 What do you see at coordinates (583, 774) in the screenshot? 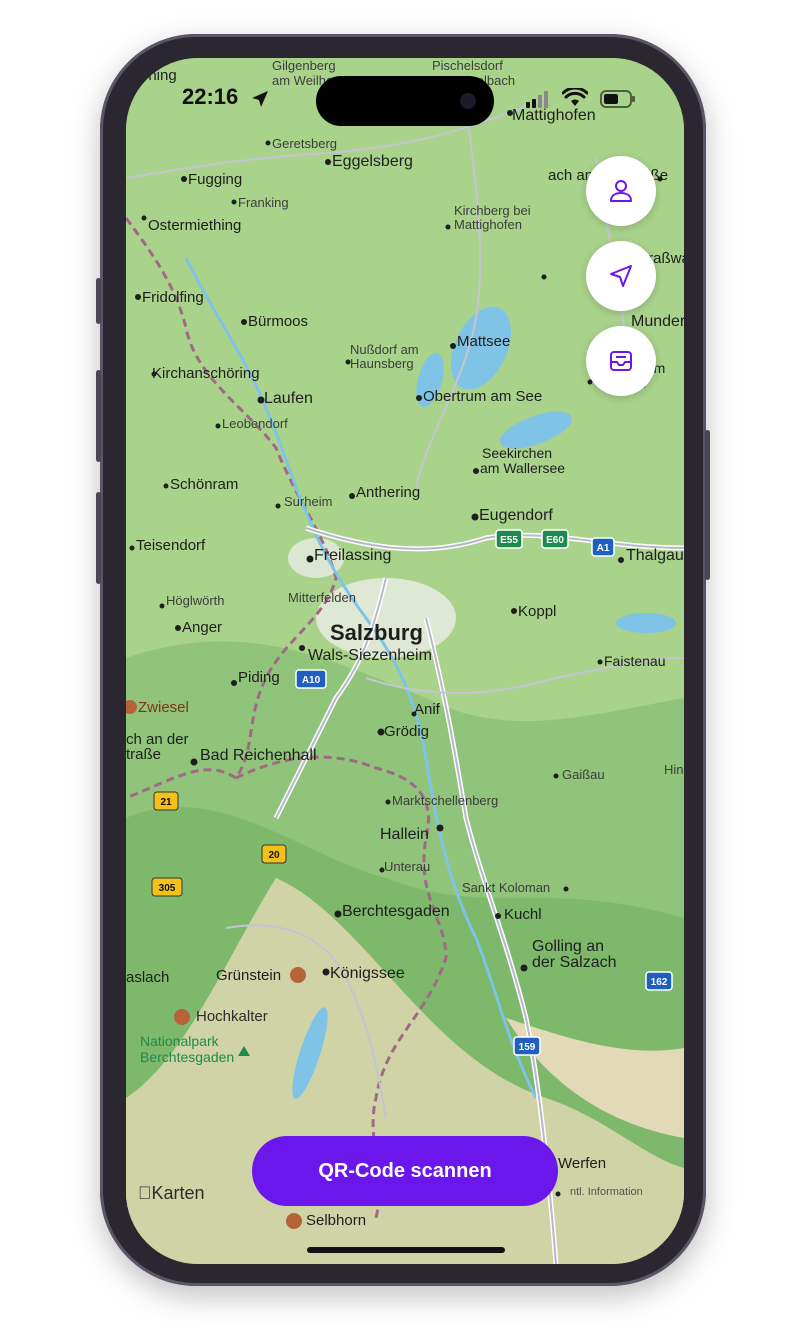
I see `place-label: Gaißau` at bounding box center [583, 774].